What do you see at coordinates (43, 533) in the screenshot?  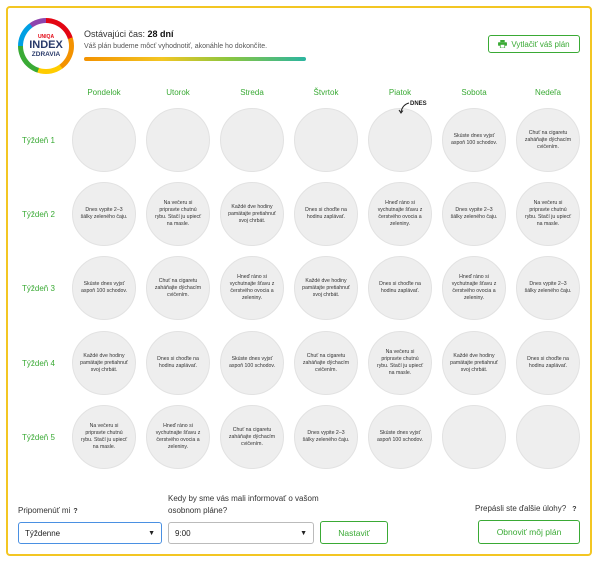 I see `reminder-frequency-value: Týždenne` at bounding box center [43, 533].